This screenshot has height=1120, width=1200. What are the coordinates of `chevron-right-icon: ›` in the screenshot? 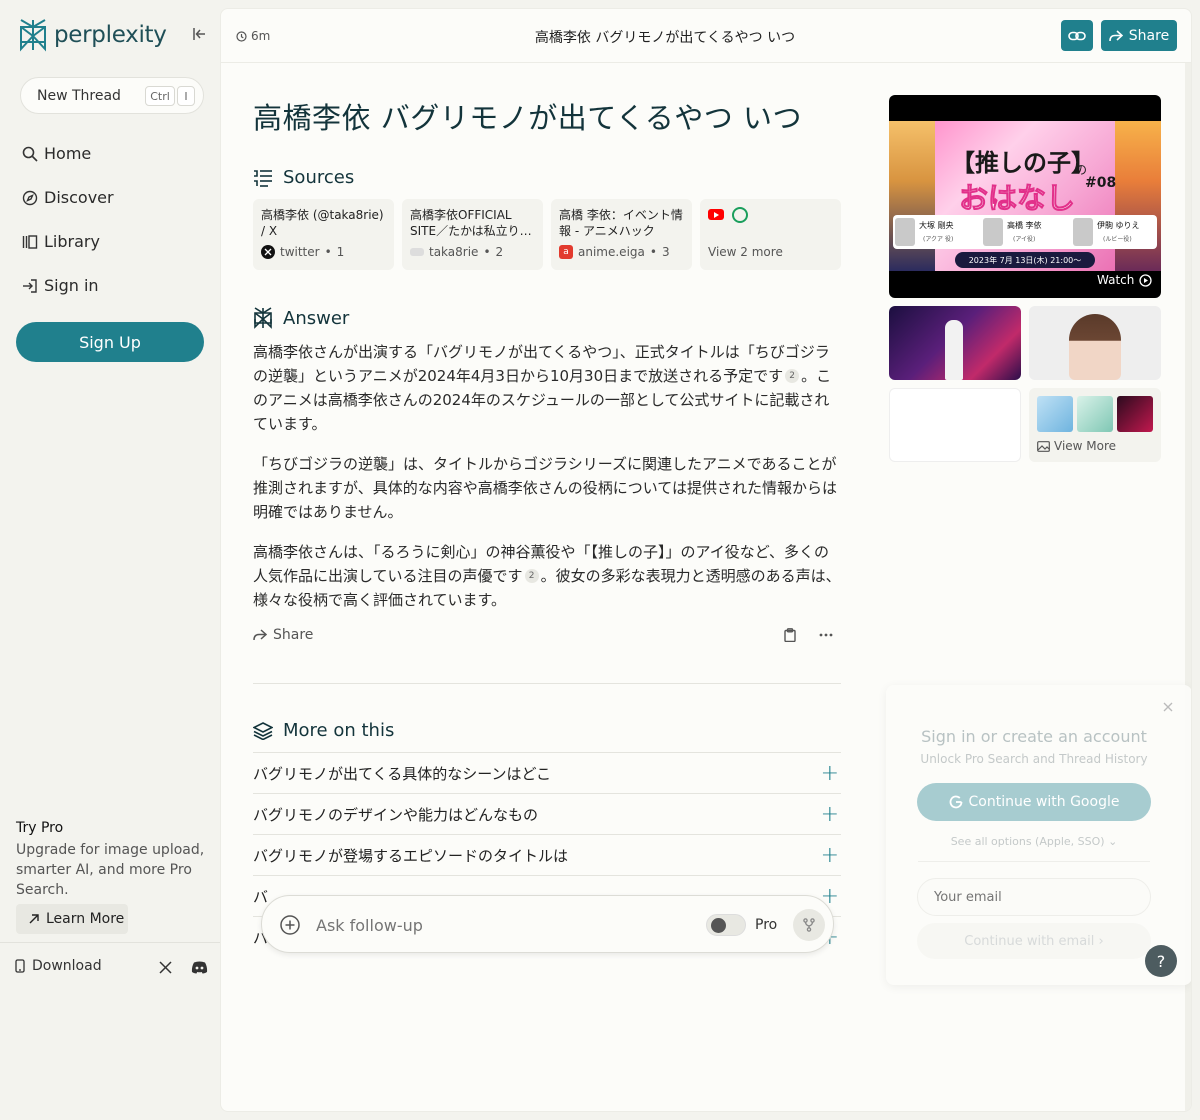 It's located at (1101, 941).